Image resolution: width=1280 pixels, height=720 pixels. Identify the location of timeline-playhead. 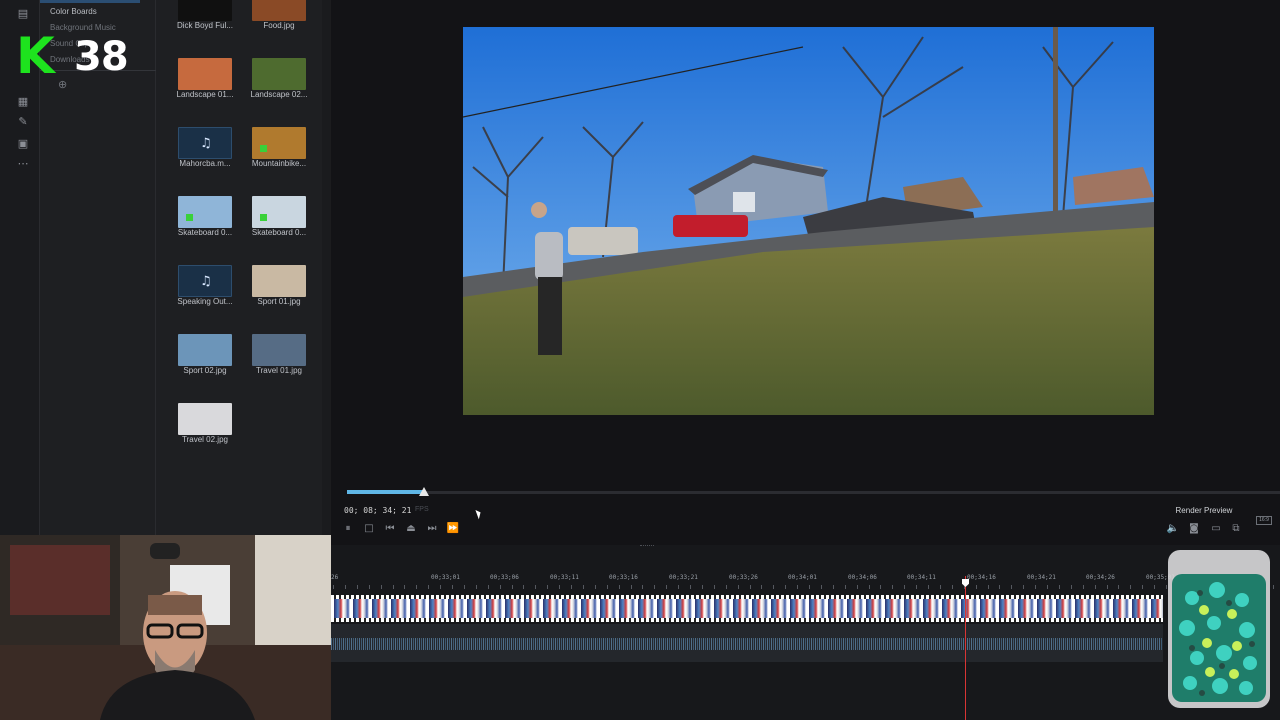
(965, 648).